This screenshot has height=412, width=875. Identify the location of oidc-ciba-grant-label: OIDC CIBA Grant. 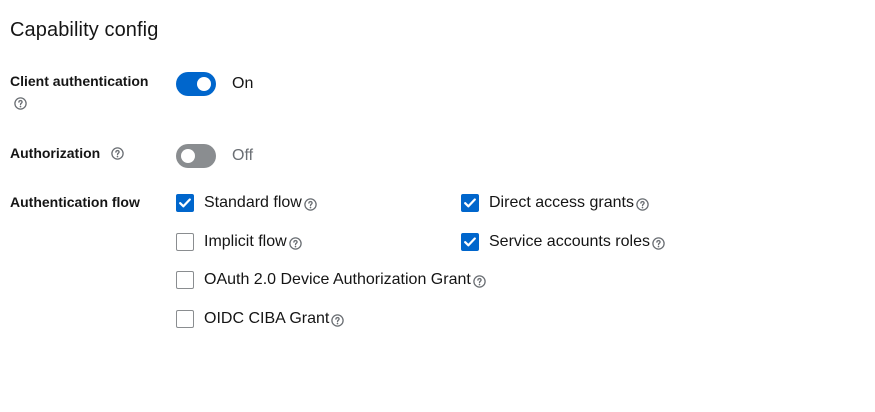
(266, 319).